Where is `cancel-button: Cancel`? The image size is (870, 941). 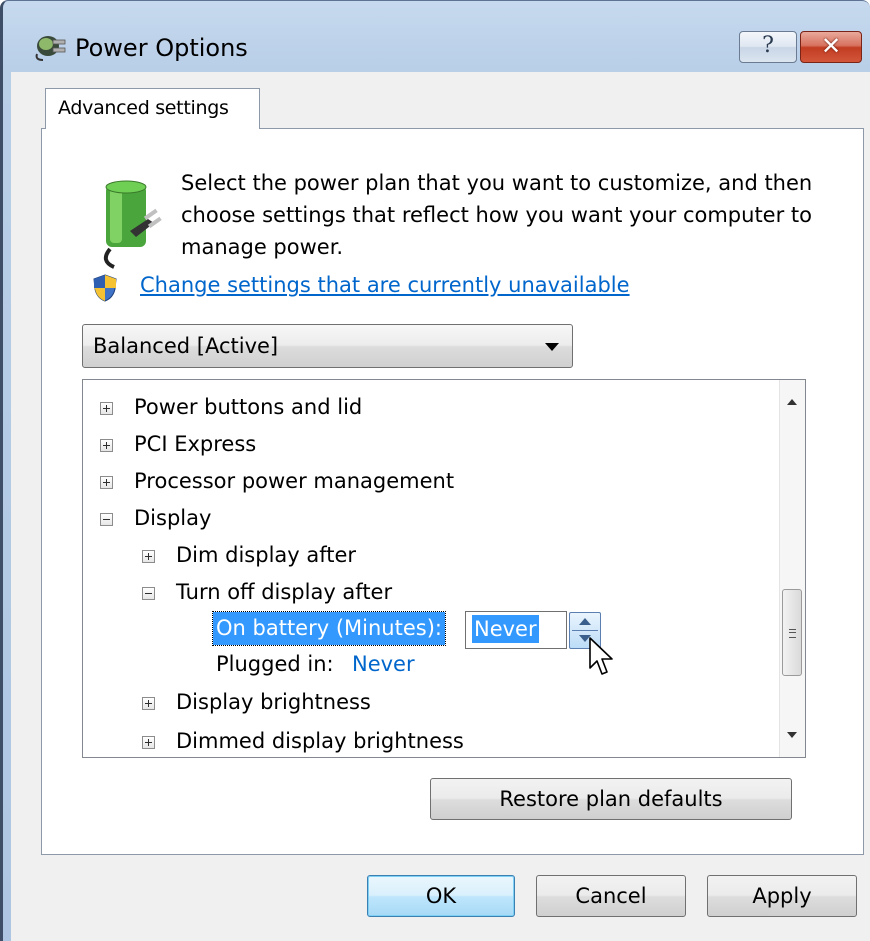
cancel-button: Cancel is located at coordinates (611, 896).